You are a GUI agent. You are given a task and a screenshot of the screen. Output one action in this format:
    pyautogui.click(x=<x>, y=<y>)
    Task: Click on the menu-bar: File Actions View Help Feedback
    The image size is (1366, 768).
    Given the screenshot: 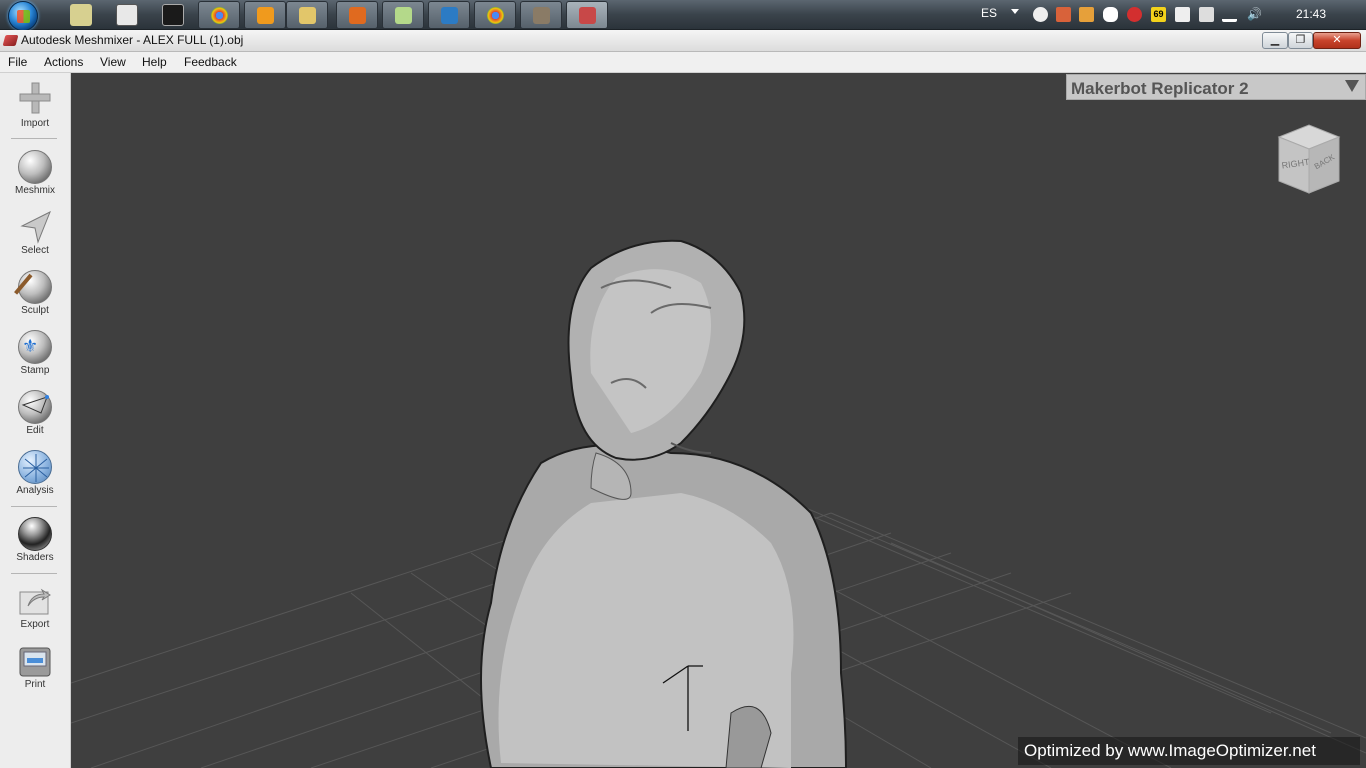 What is the action you would take?
    pyautogui.click(x=683, y=62)
    